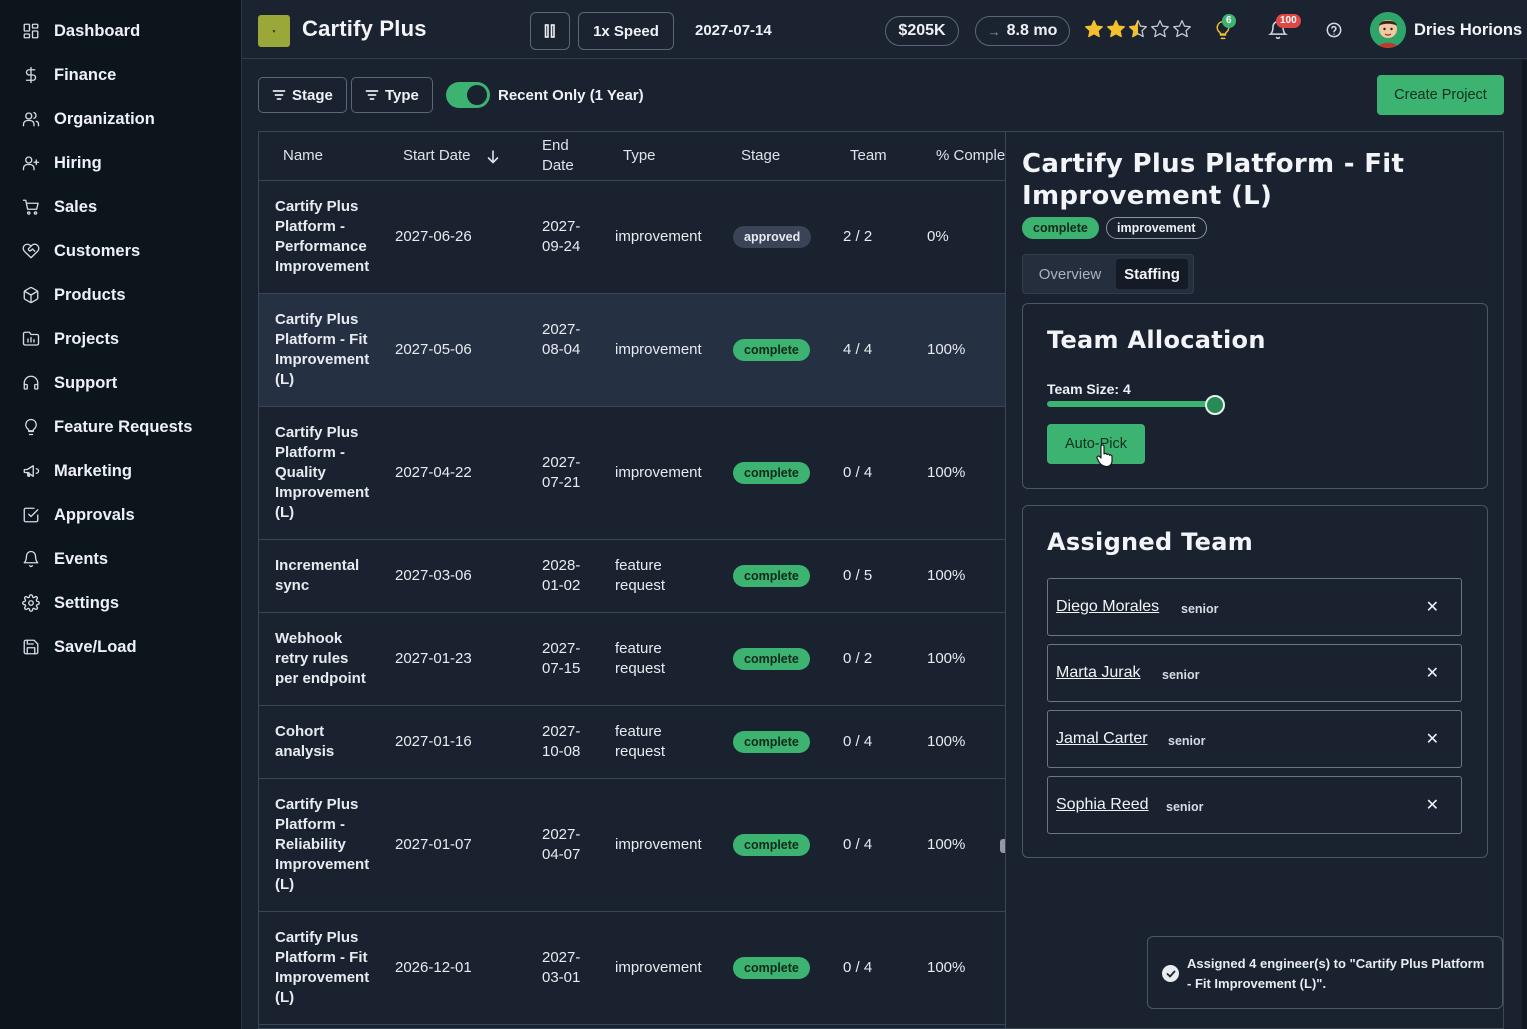 This screenshot has width=1527, height=1029. Describe the element at coordinates (69, 75) in the screenshot. I see `sidebar-item-finance: Finance` at that location.